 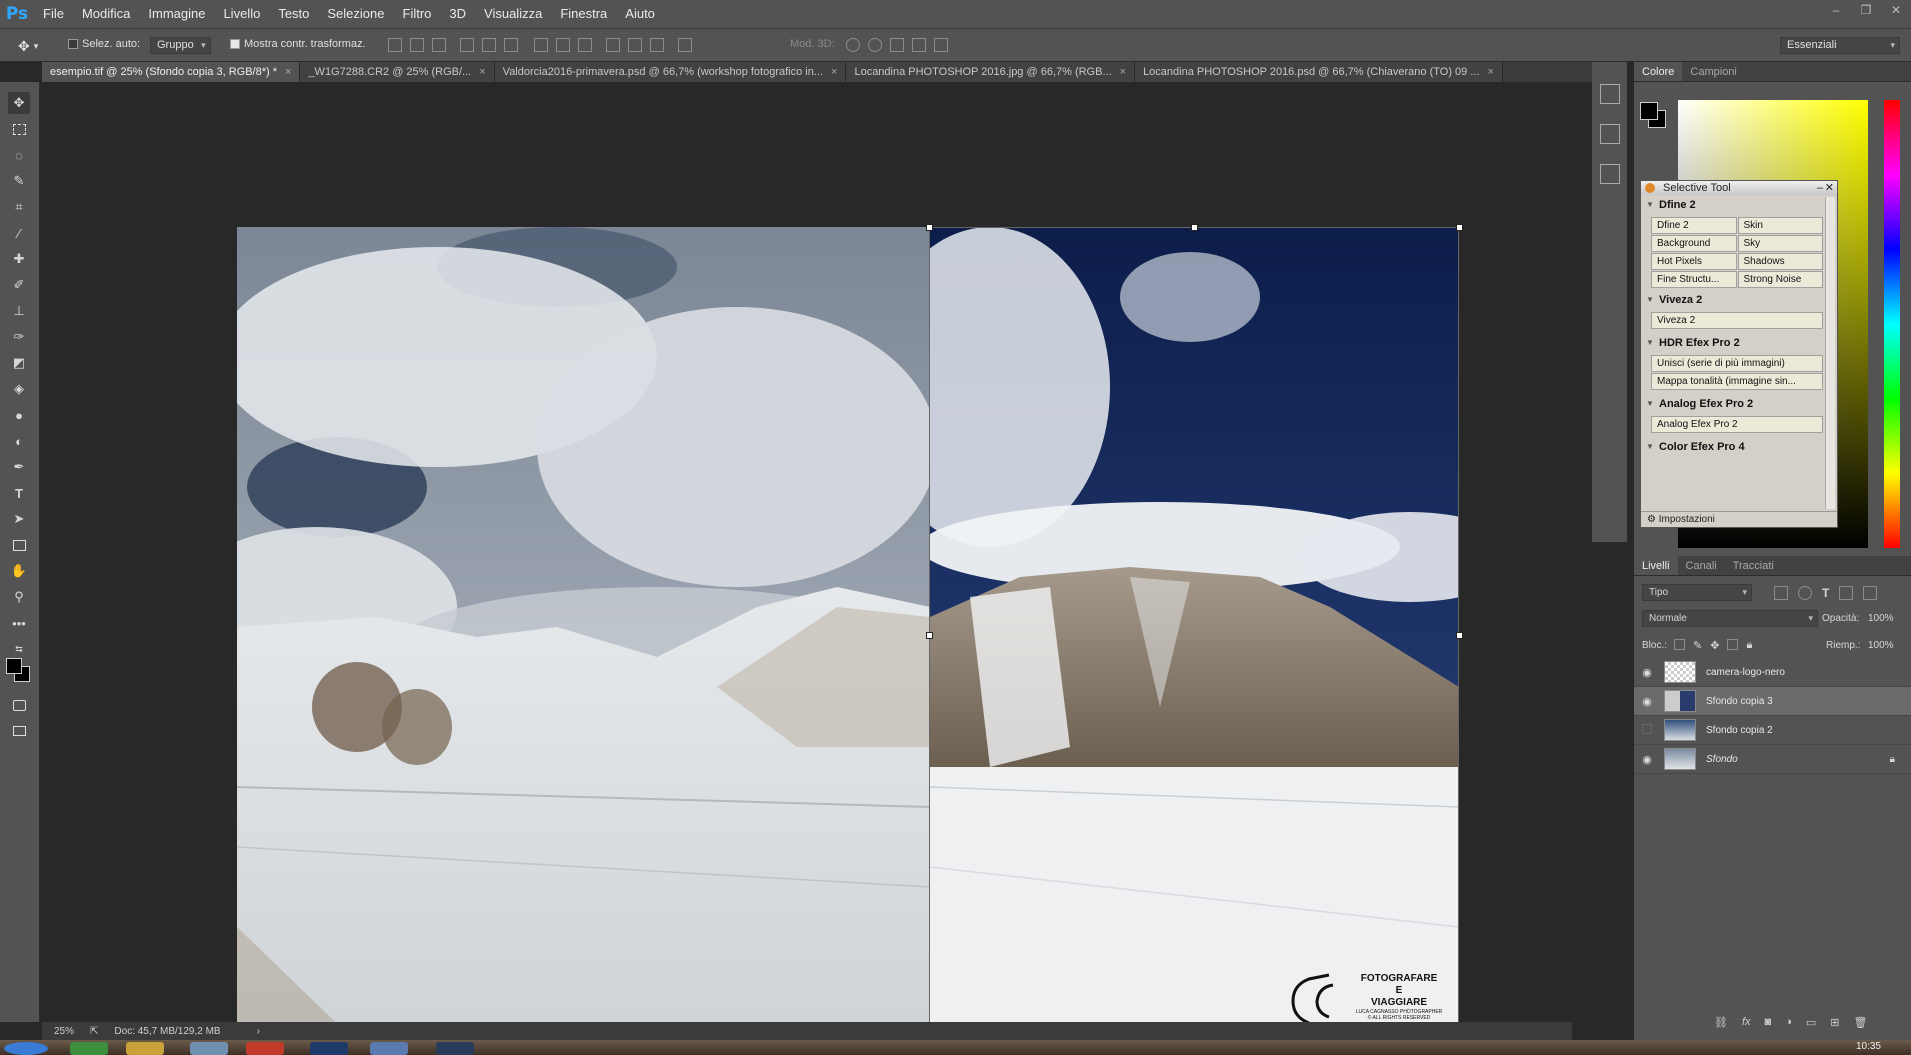 I want to click on workspace-dropdown: Essenziali, so click(x=1840, y=45).